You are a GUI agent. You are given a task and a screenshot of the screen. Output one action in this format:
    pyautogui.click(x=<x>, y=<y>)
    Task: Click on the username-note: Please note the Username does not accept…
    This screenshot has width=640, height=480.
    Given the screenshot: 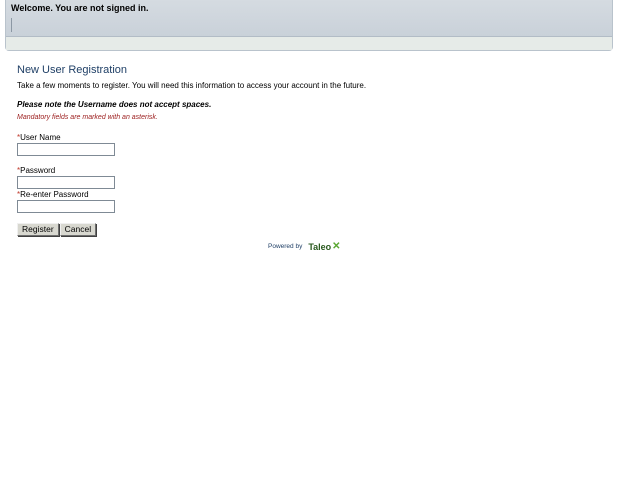 What is the action you would take?
    pyautogui.click(x=114, y=104)
    